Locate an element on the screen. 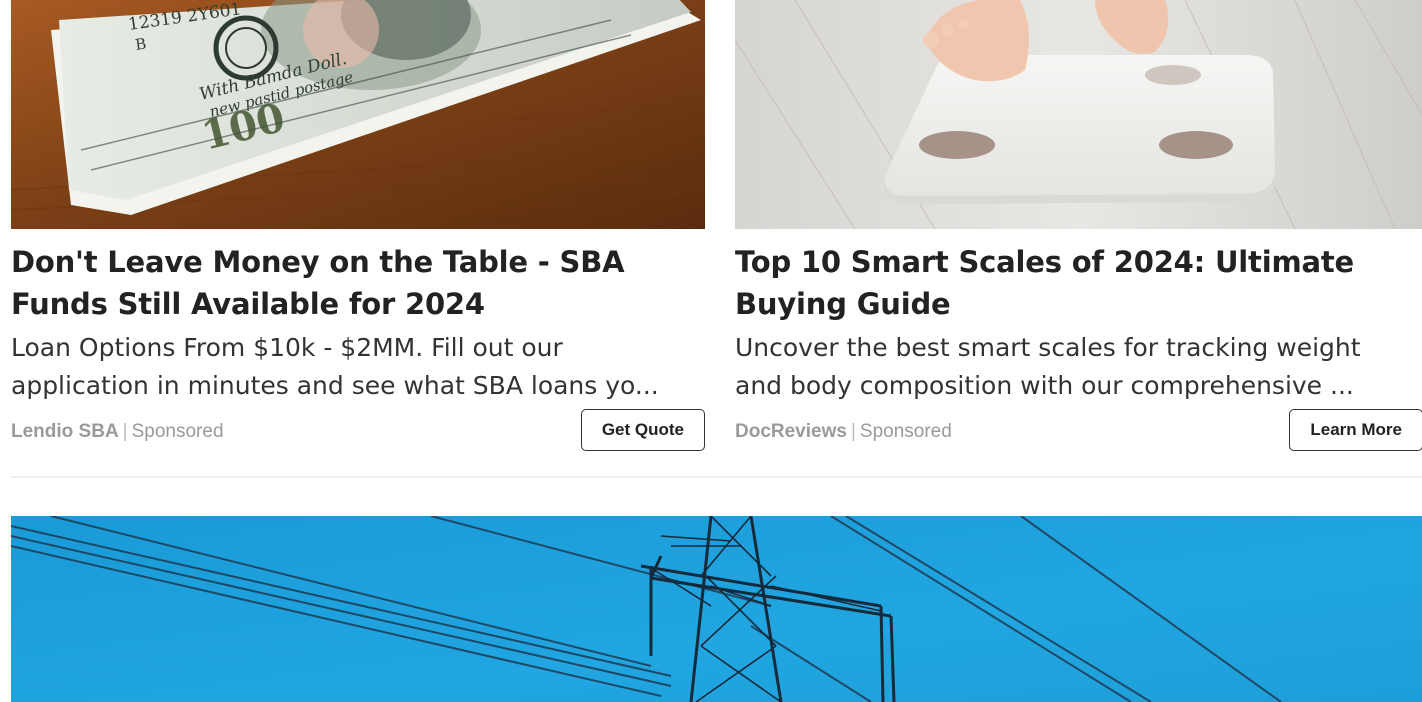 The image size is (1422, 702). learn-more-button: Learn More is located at coordinates (1355, 430).